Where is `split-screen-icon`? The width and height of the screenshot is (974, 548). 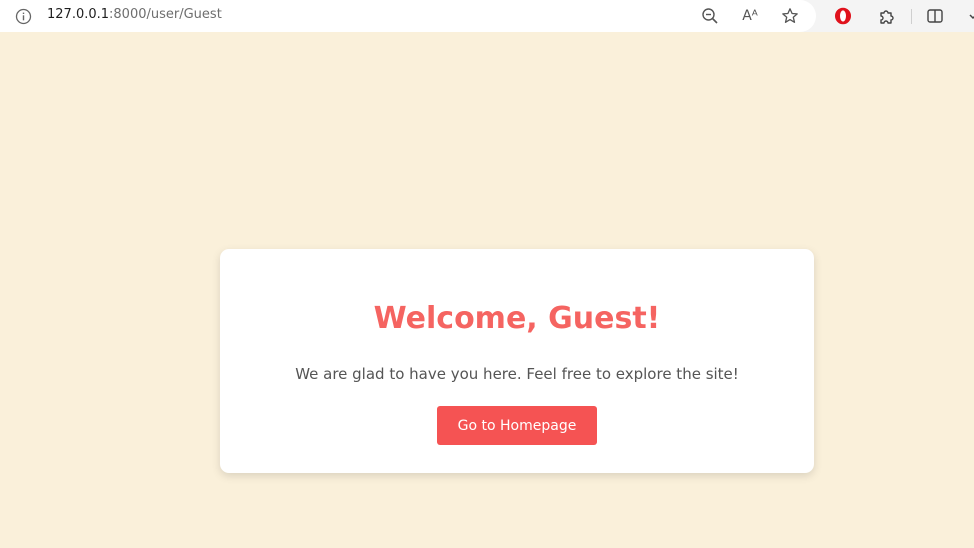
split-screen-icon is located at coordinates (935, 16).